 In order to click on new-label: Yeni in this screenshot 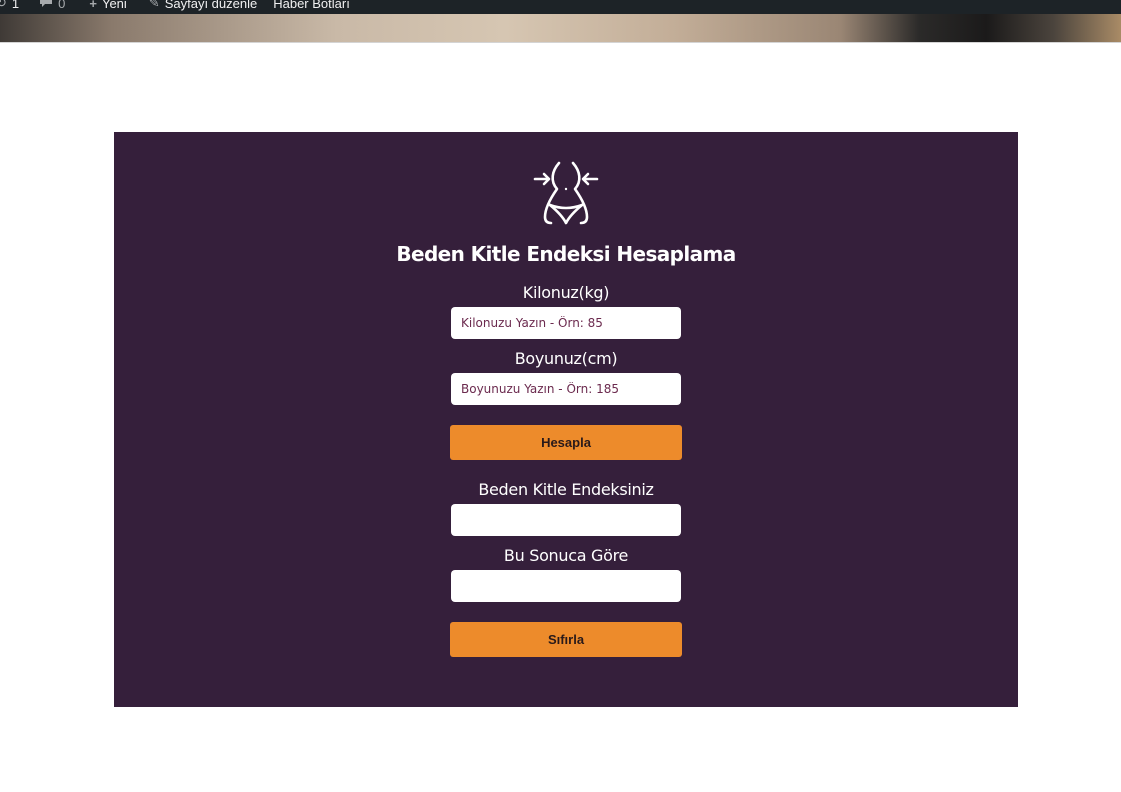, I will do `click(114, 5)`.